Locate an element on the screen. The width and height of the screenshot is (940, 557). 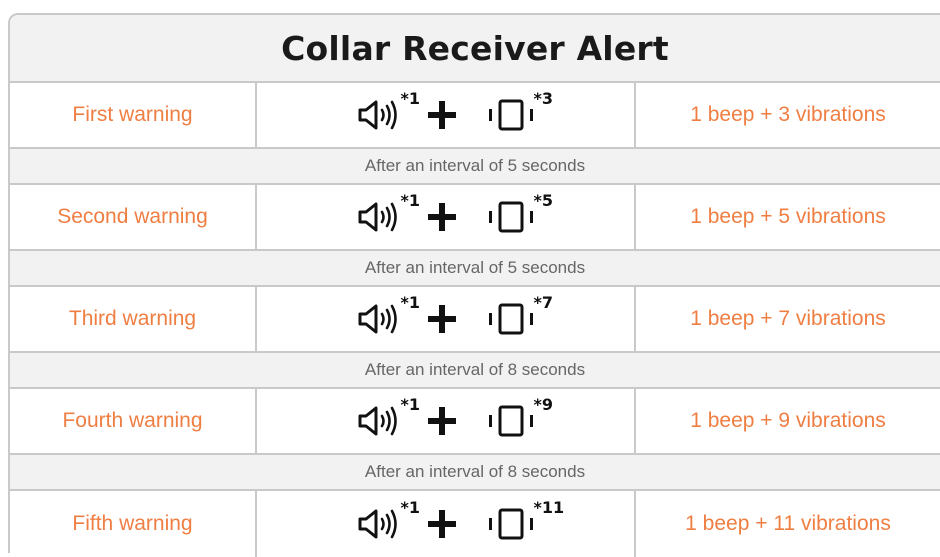
result-cell: 1 beep + 3 vibrations is located at coordinates (788, 115).